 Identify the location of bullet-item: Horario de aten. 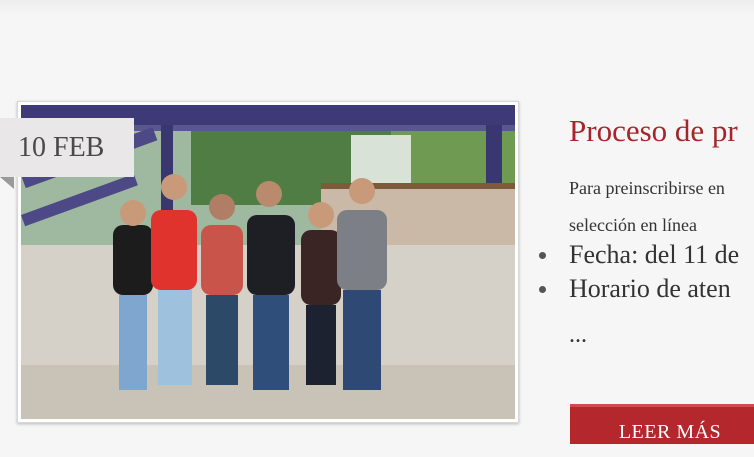
(639, 289).